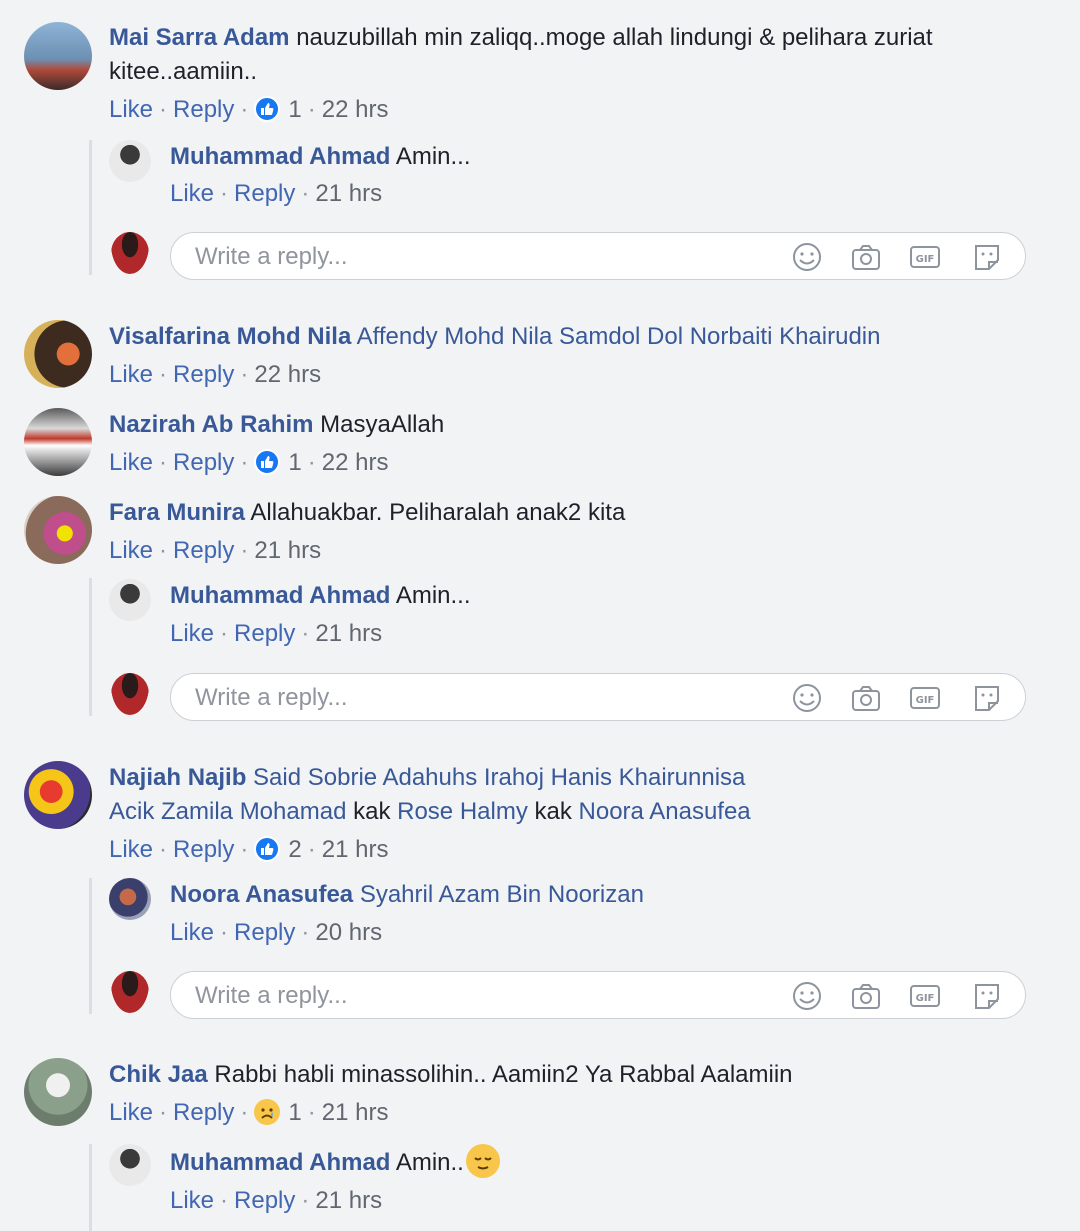 The image size is (1080, 1231). Describe the element at coordinates (462, 811) in the screenshot. I see `tagged-user: Rose Halmy` at that location.